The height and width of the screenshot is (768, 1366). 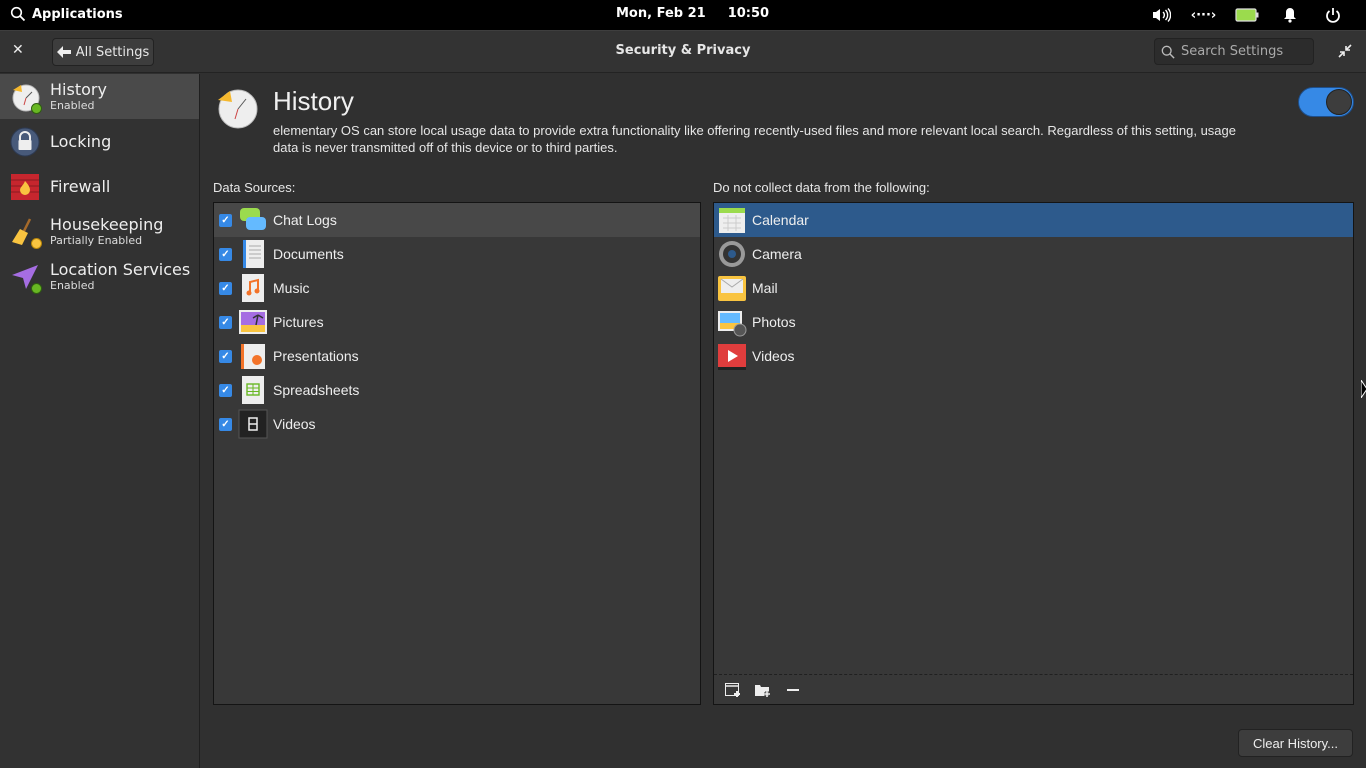 What do you see at coordinates (254, 187) in the screenshot?
I see `data-sources-label: Data Sources:` at bounding box center [254, 187].